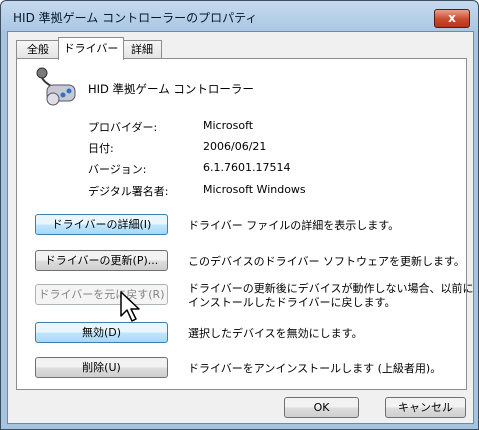  I want to click on tab-general-label: 全般, so click(38, 49).